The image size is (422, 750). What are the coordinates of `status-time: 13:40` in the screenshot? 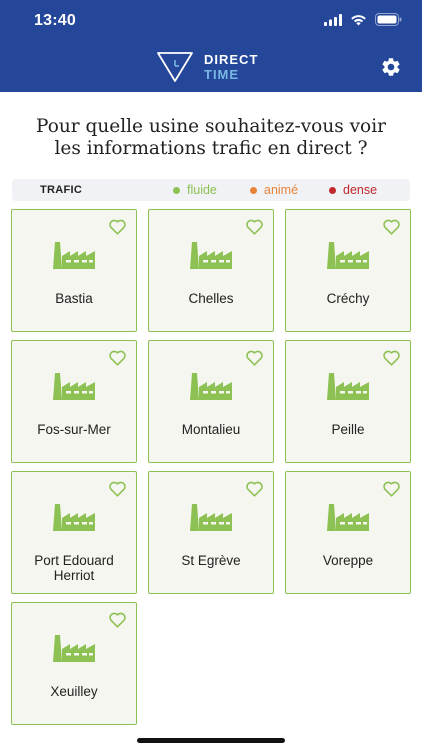 It's located at (55, 20).